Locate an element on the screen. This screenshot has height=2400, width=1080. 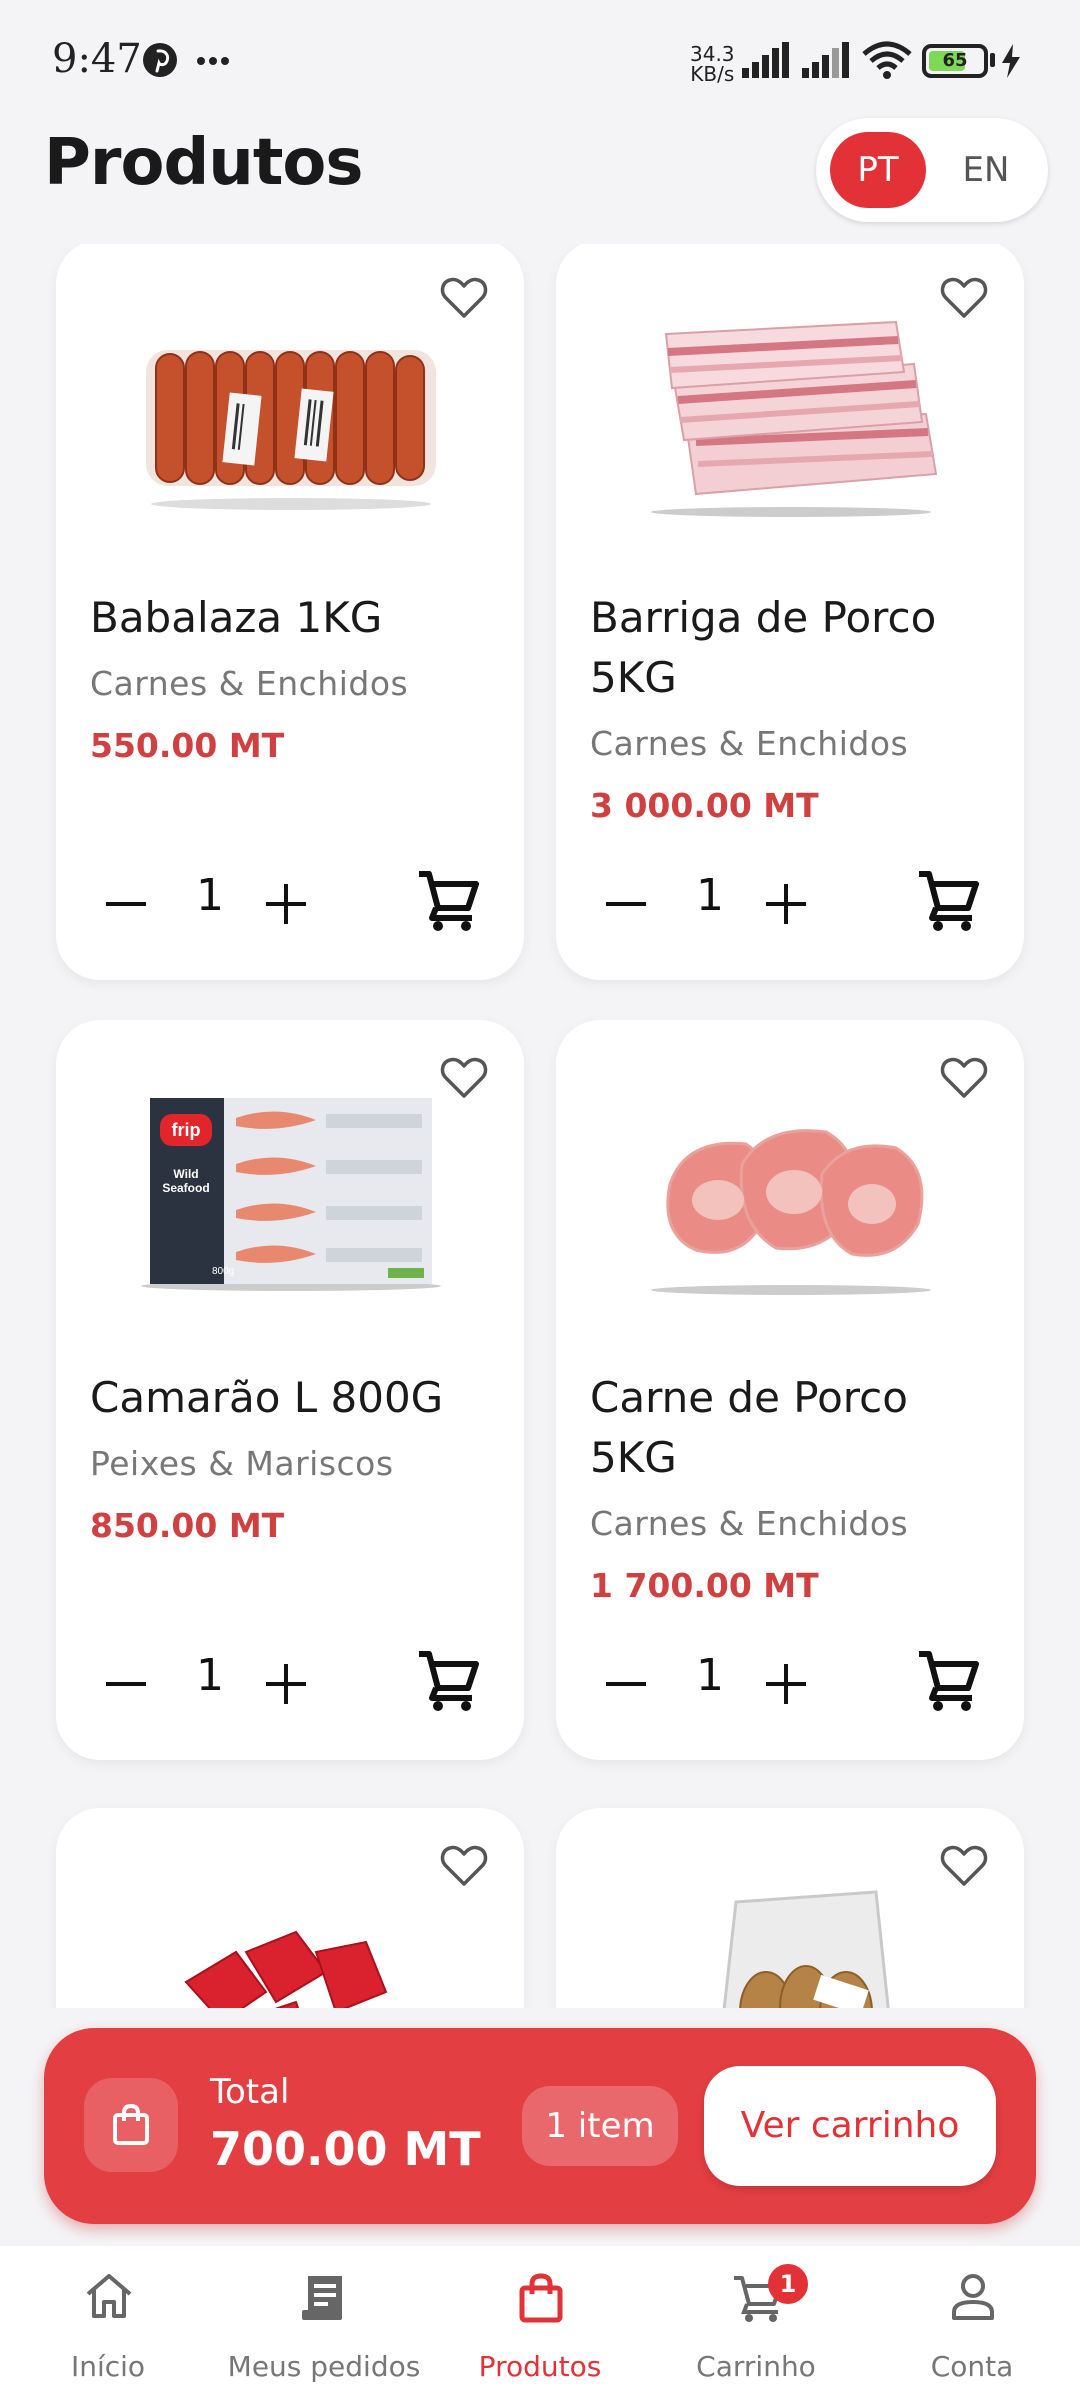
product-price: 550.00 MT is located at coordinates (187, 745).